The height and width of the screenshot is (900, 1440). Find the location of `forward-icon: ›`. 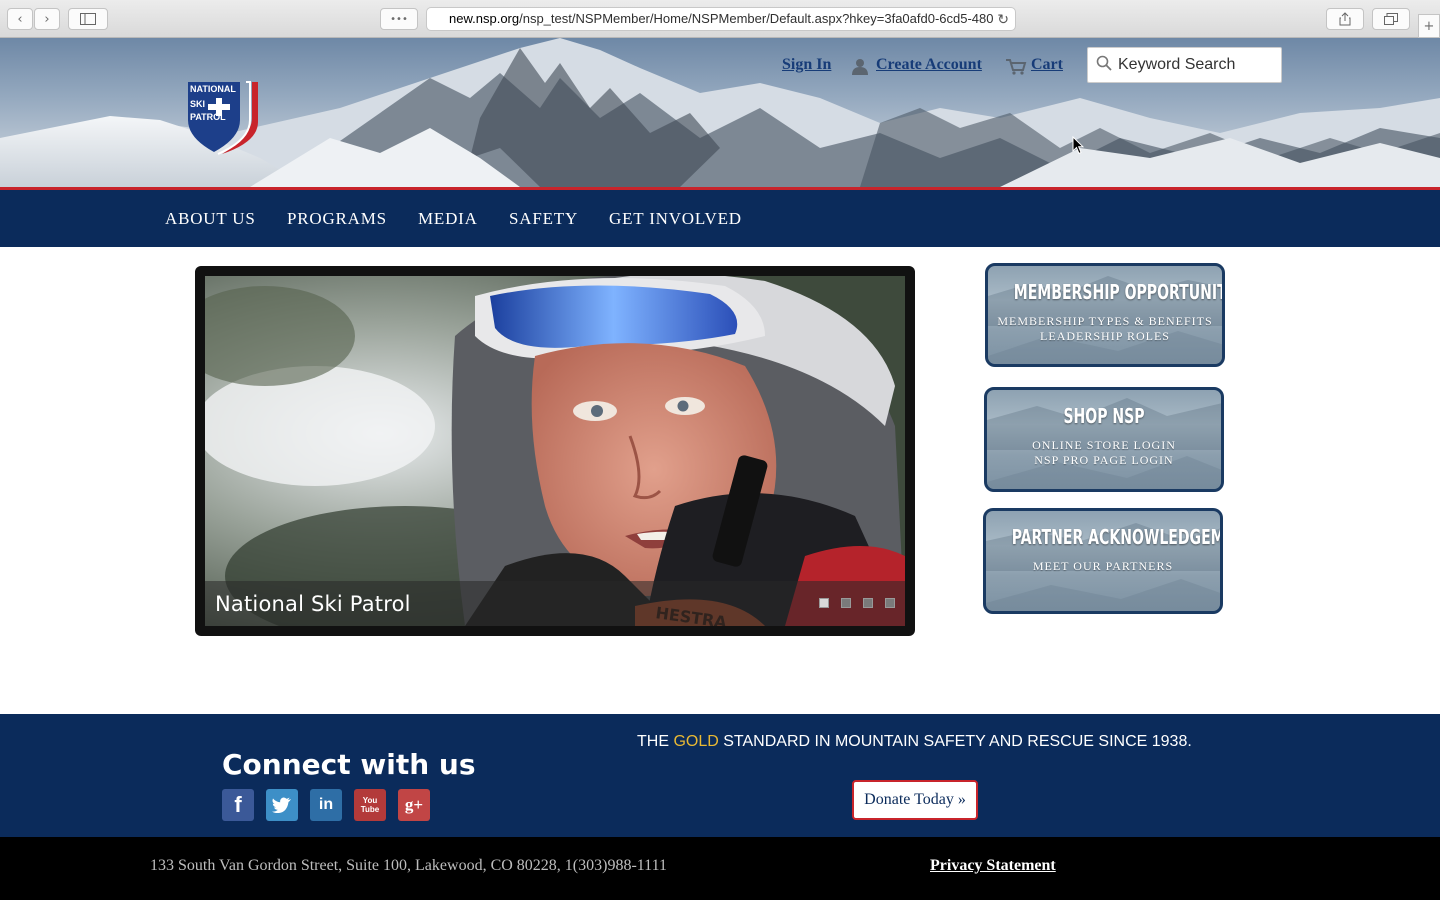

forward-icon: › is located at coordinates (47, 19).